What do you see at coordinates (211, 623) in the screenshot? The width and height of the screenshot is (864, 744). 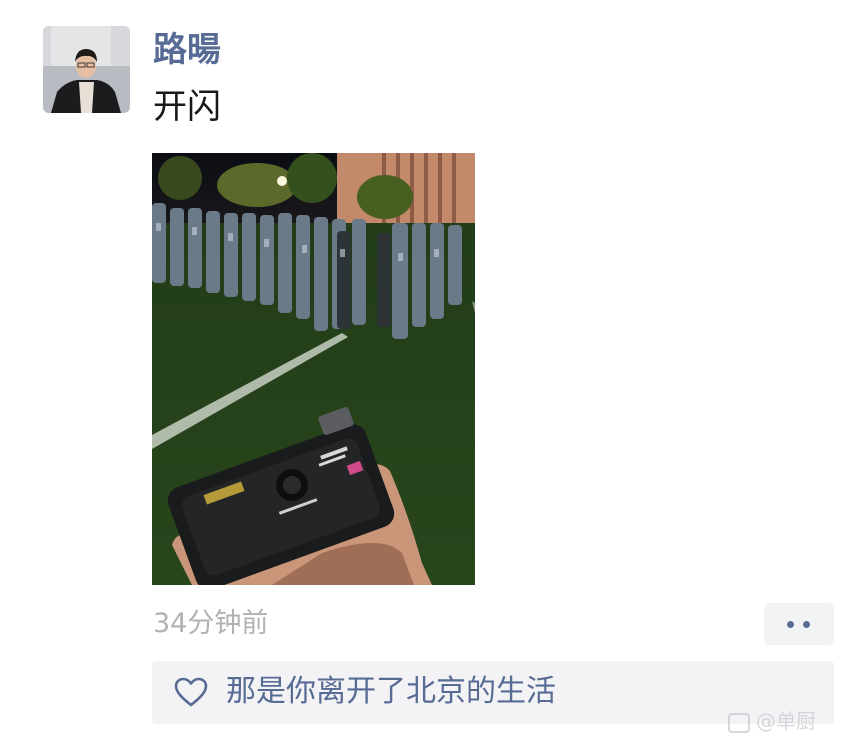 I see `post-timestamp: 34分钟前` at bounding box center [211, 623].